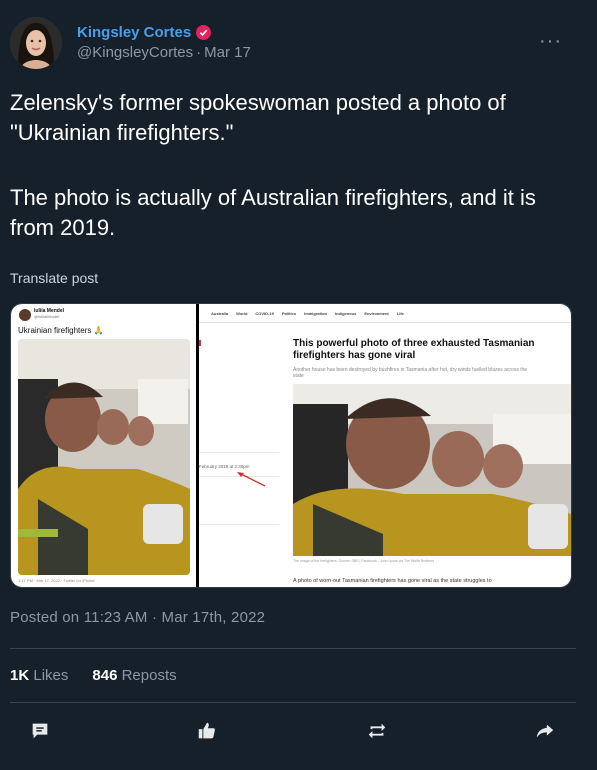 The height and width of the screenshot is (770, 597). What do you see at coordinates (207, 731) in the screenshot?
I see `like-icon` at bounding box center [207, 731].